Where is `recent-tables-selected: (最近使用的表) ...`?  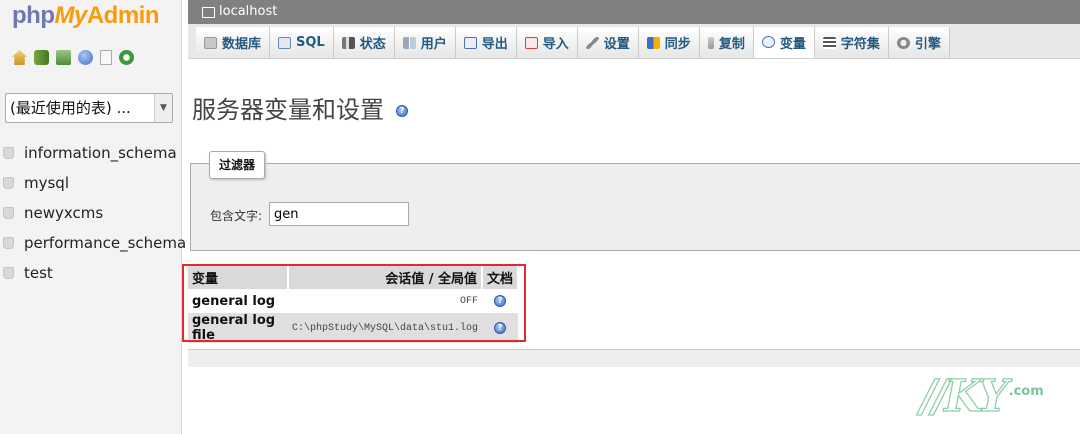 recent-tables-selected: (最近使用的表) ... is located at coordinates (70, 108).